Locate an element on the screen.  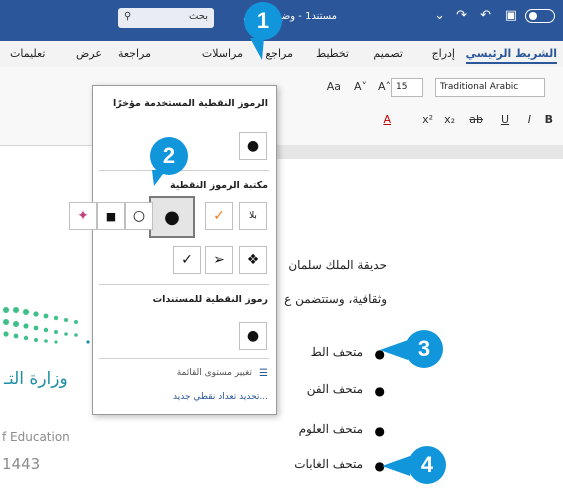
tab-home: الشريط الرئيسي is located at coordinates (511, 55).